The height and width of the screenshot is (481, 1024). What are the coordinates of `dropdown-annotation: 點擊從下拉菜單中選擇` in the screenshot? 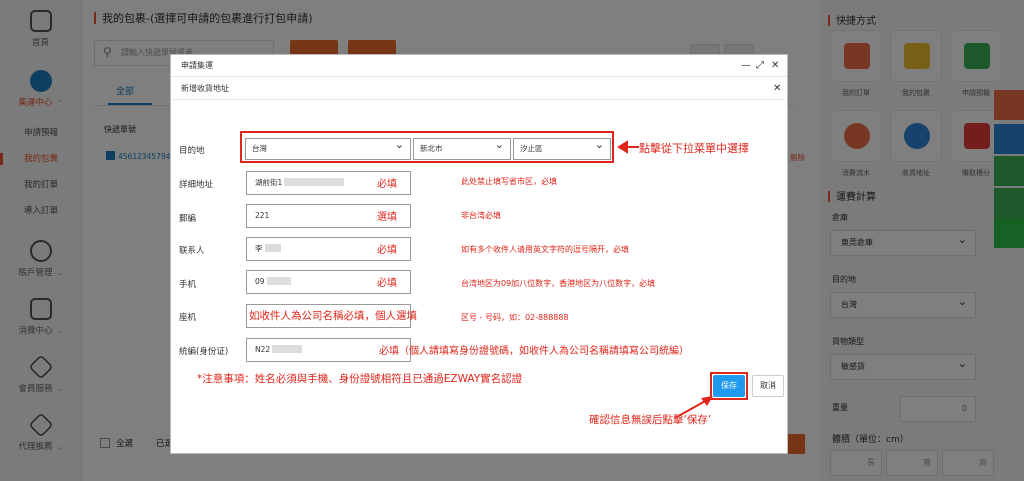 It's located at (694, 148).